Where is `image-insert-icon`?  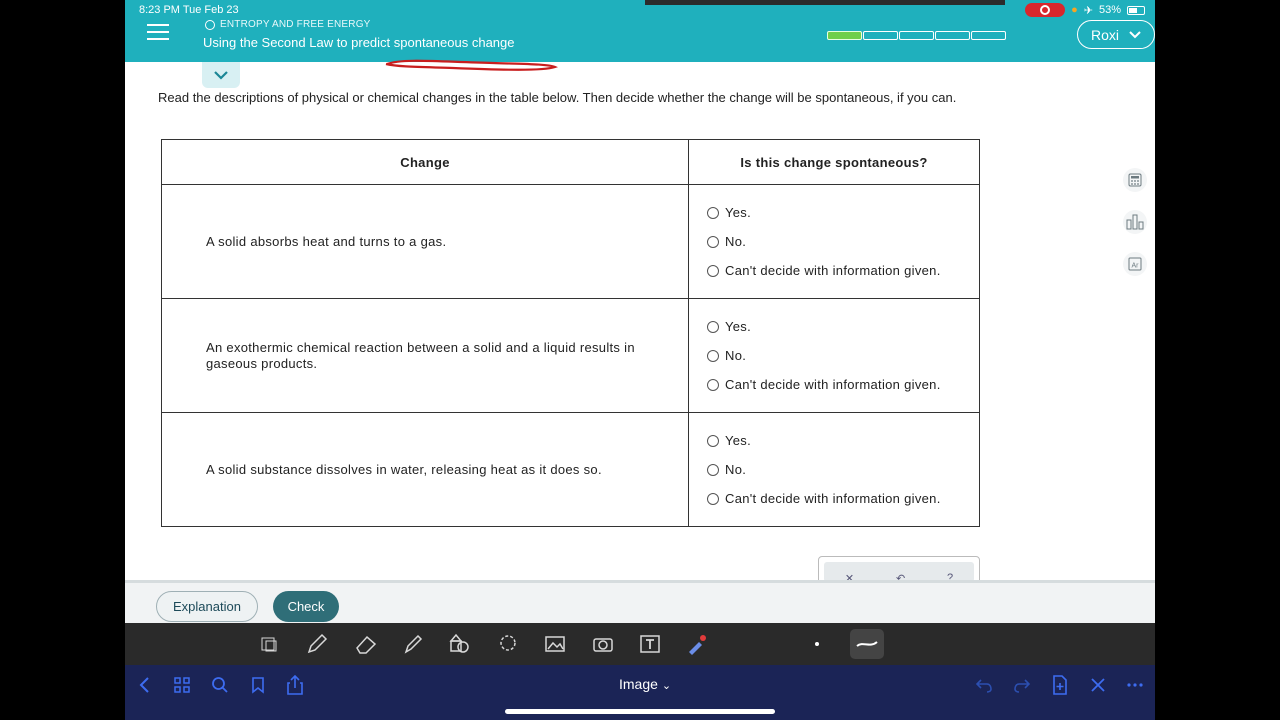 image-insert-icon is located at coordinates (555, 644).